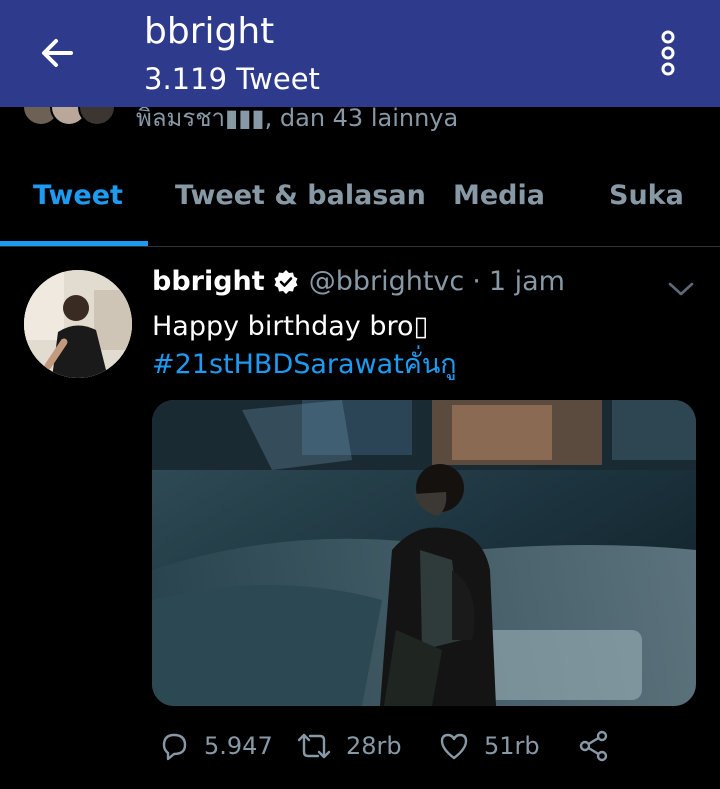 Image resolution: width=720 pixels, height=789 pixels. I want to click on verified-badge-icon, so click(286, 282).